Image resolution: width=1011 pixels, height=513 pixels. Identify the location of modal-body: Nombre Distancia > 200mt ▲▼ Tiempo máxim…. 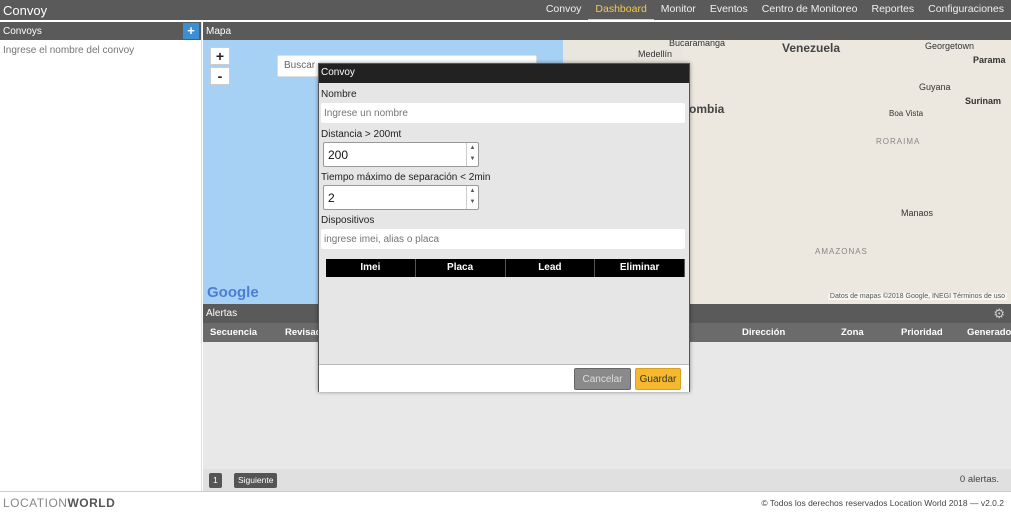
(504, 180).